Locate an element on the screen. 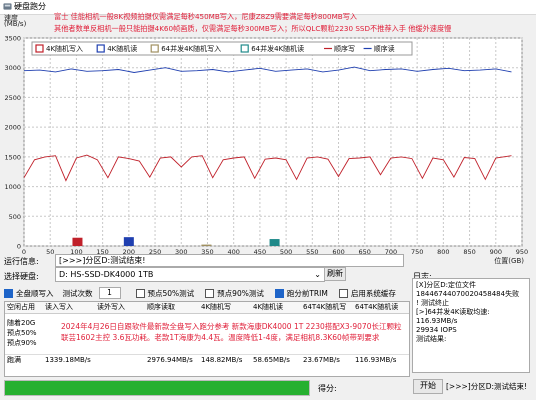 Image resolution: width=536 pixels, height=400 pixels. legend-label: 顺序写 is located at coordinates (344, 48).